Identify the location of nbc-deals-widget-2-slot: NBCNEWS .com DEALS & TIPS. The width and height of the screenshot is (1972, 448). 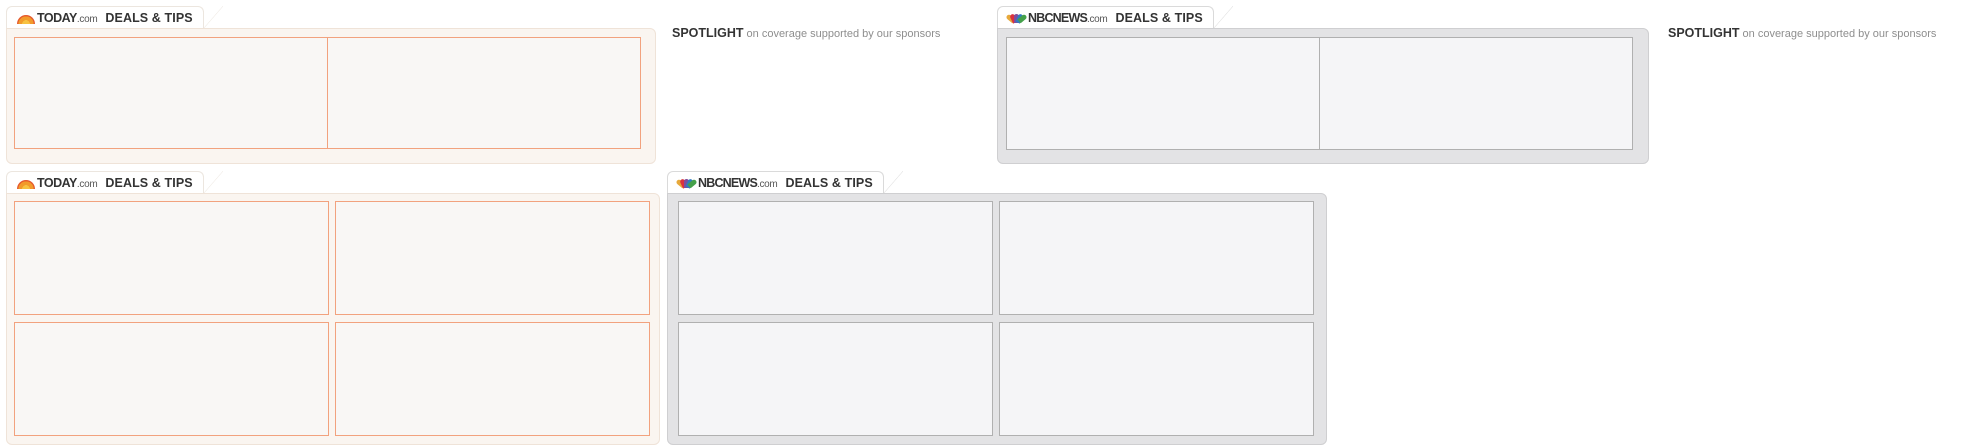
(1323, 85).